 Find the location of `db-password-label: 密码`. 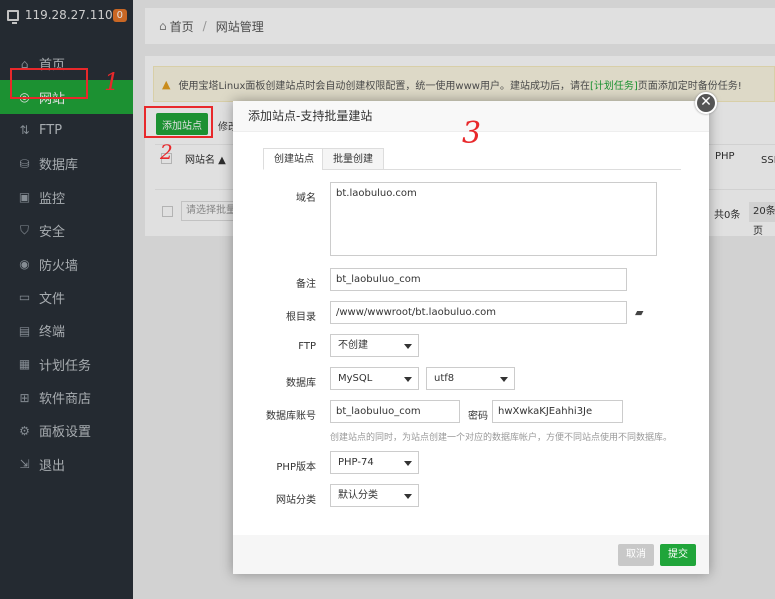

db-password-label: 密码 is located at coordinates (478, 416).